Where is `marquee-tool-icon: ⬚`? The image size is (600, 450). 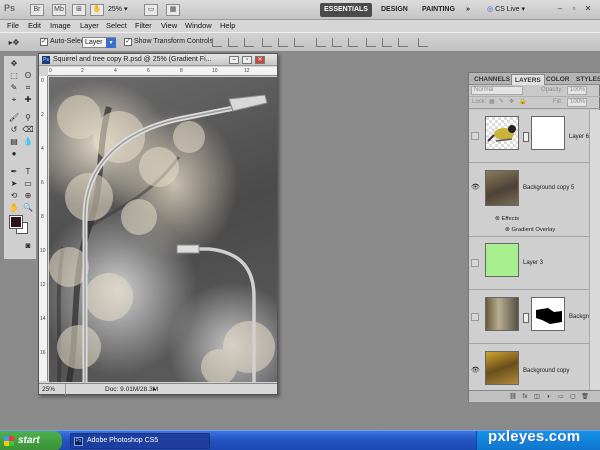 marquee-tool-icon: ⬚ is located at coordinates (14, 75).